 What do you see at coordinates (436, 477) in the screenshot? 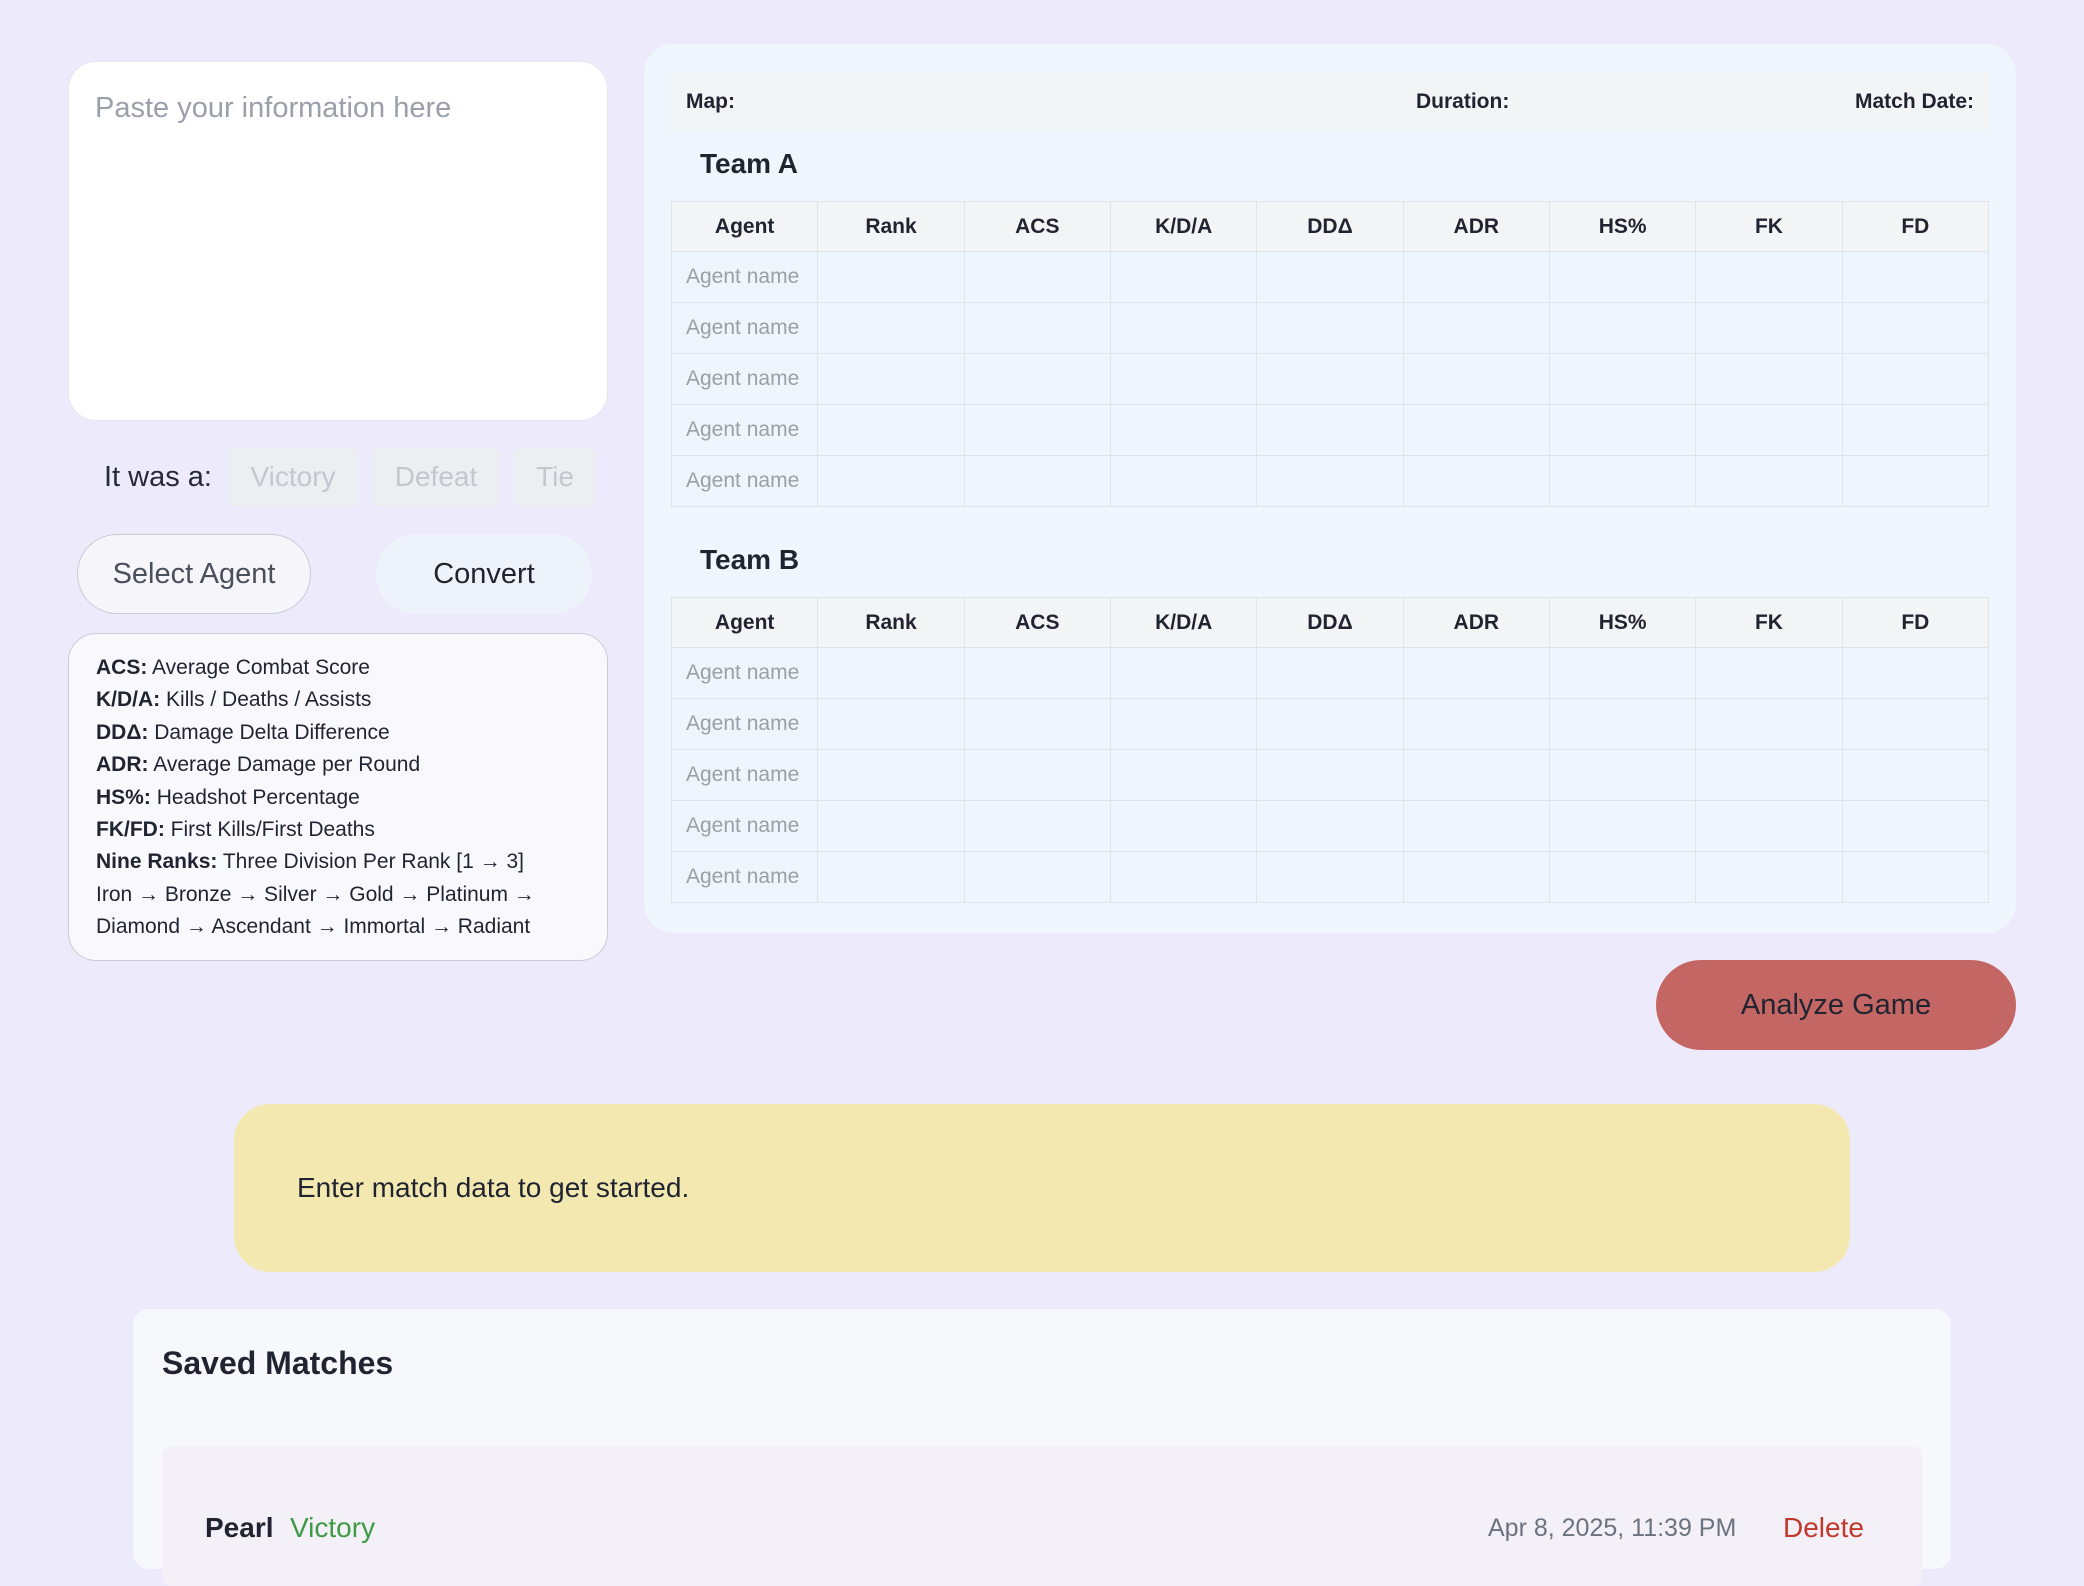
I see `defeat-button: Defeat` at bounding box center [436, 477].